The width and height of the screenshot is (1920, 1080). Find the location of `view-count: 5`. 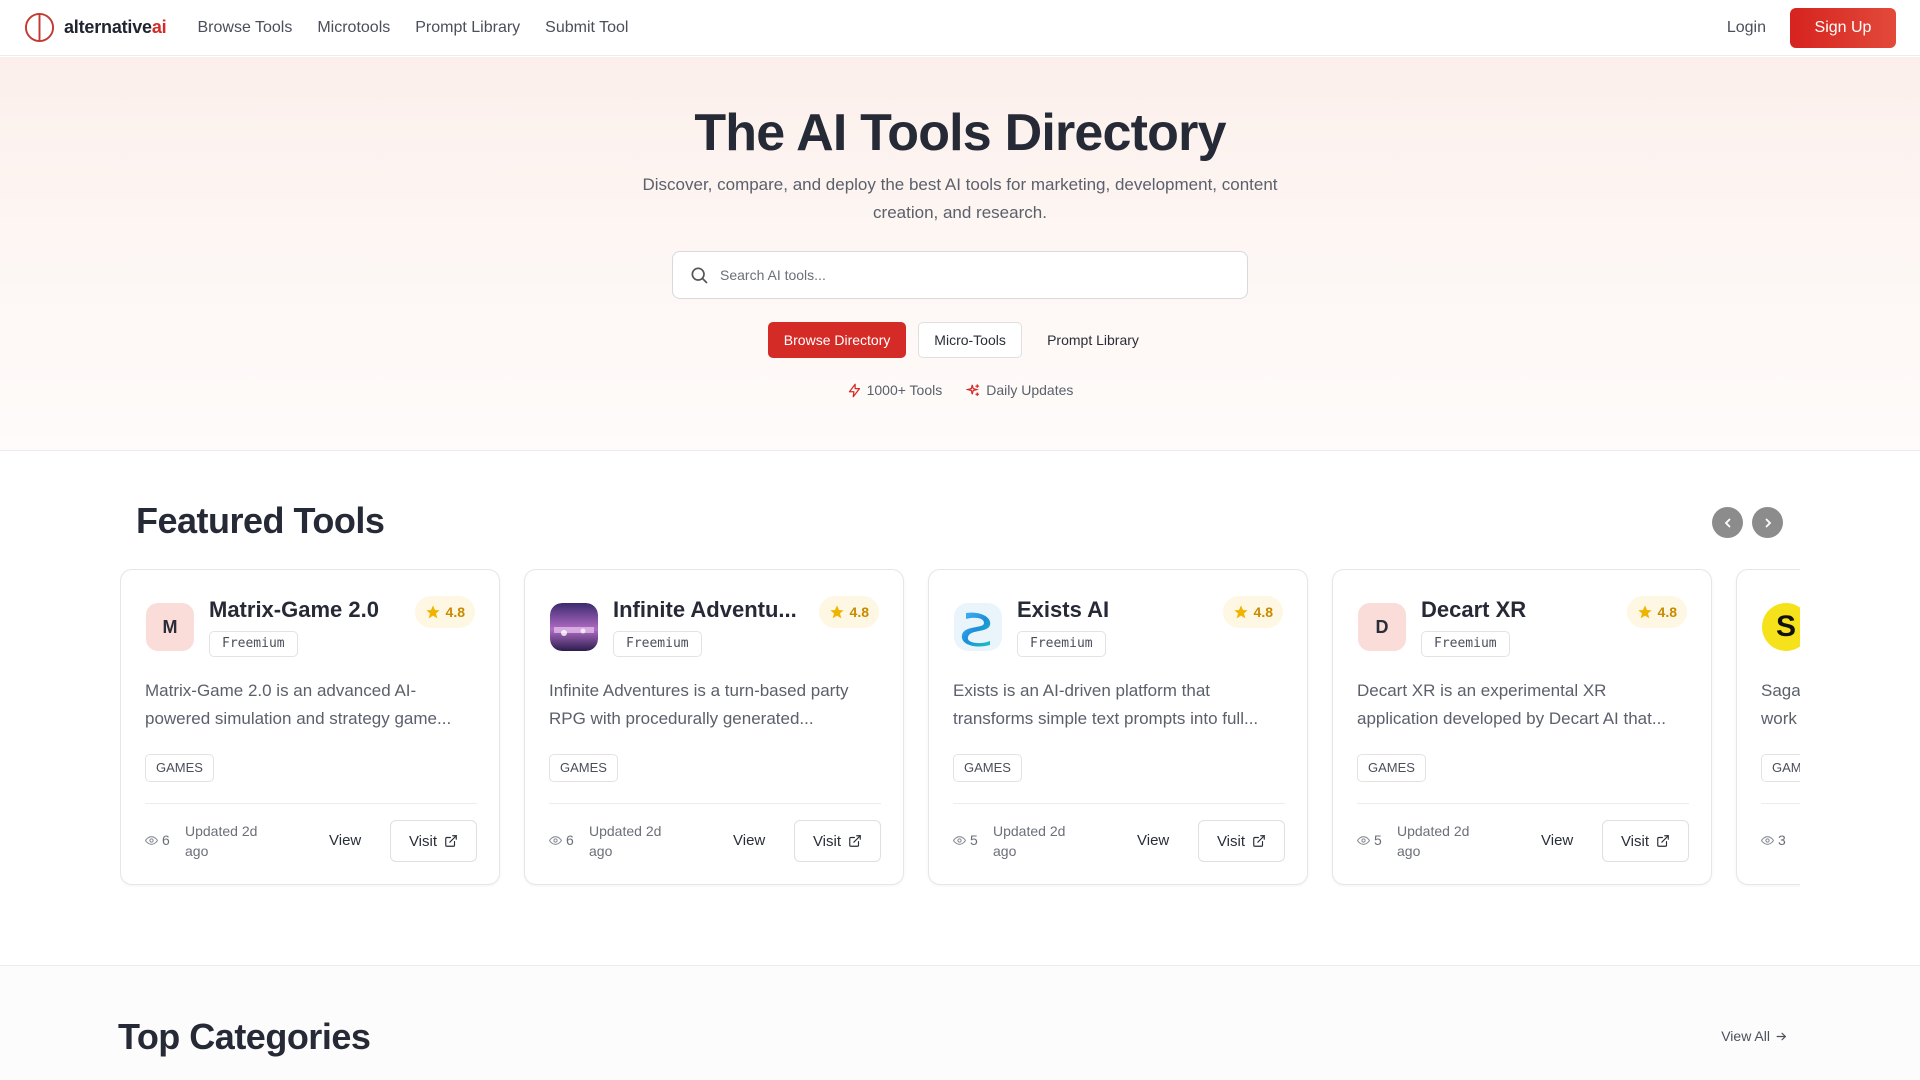

view-count: 5 is located at coordinates (1369, 840).